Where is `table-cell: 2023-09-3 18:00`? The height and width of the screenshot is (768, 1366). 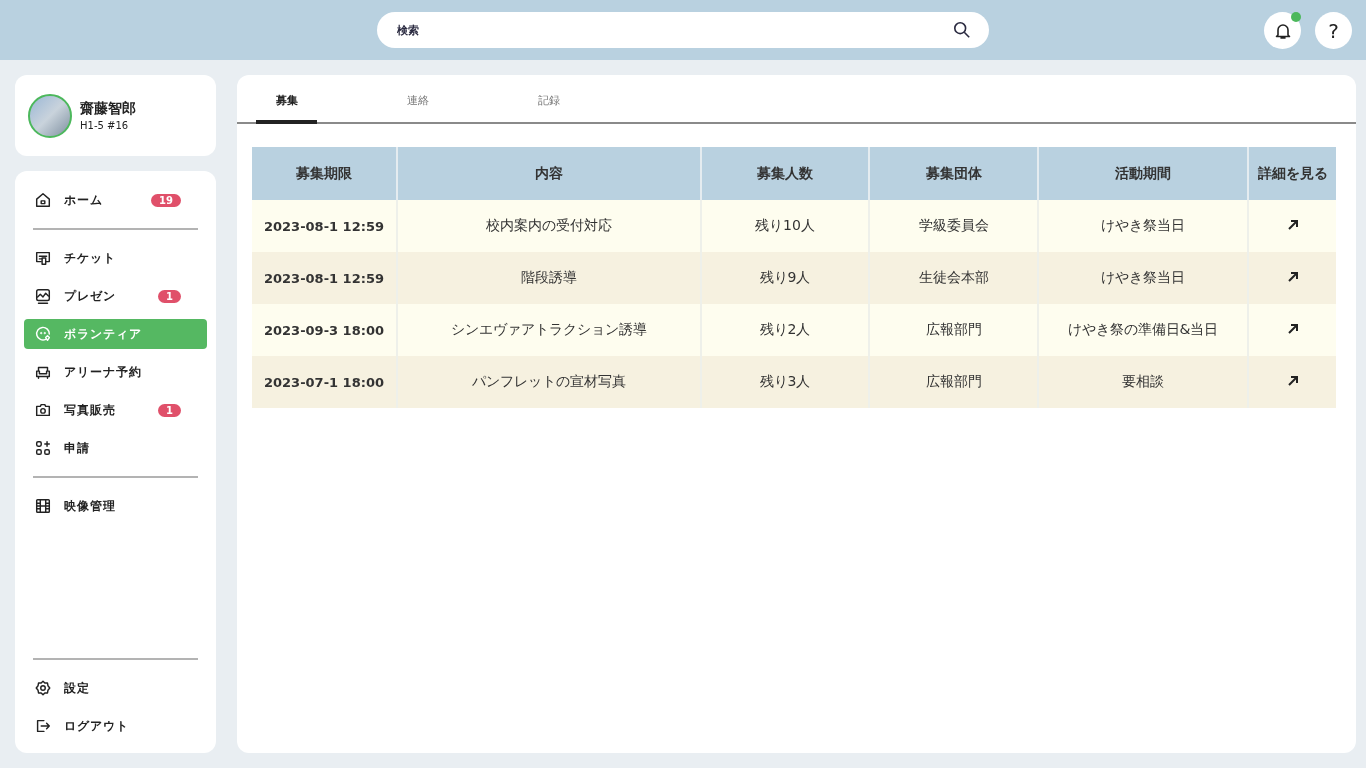
table-cell: 2023-09-3 18:00 is located at coordinates (324, 330).